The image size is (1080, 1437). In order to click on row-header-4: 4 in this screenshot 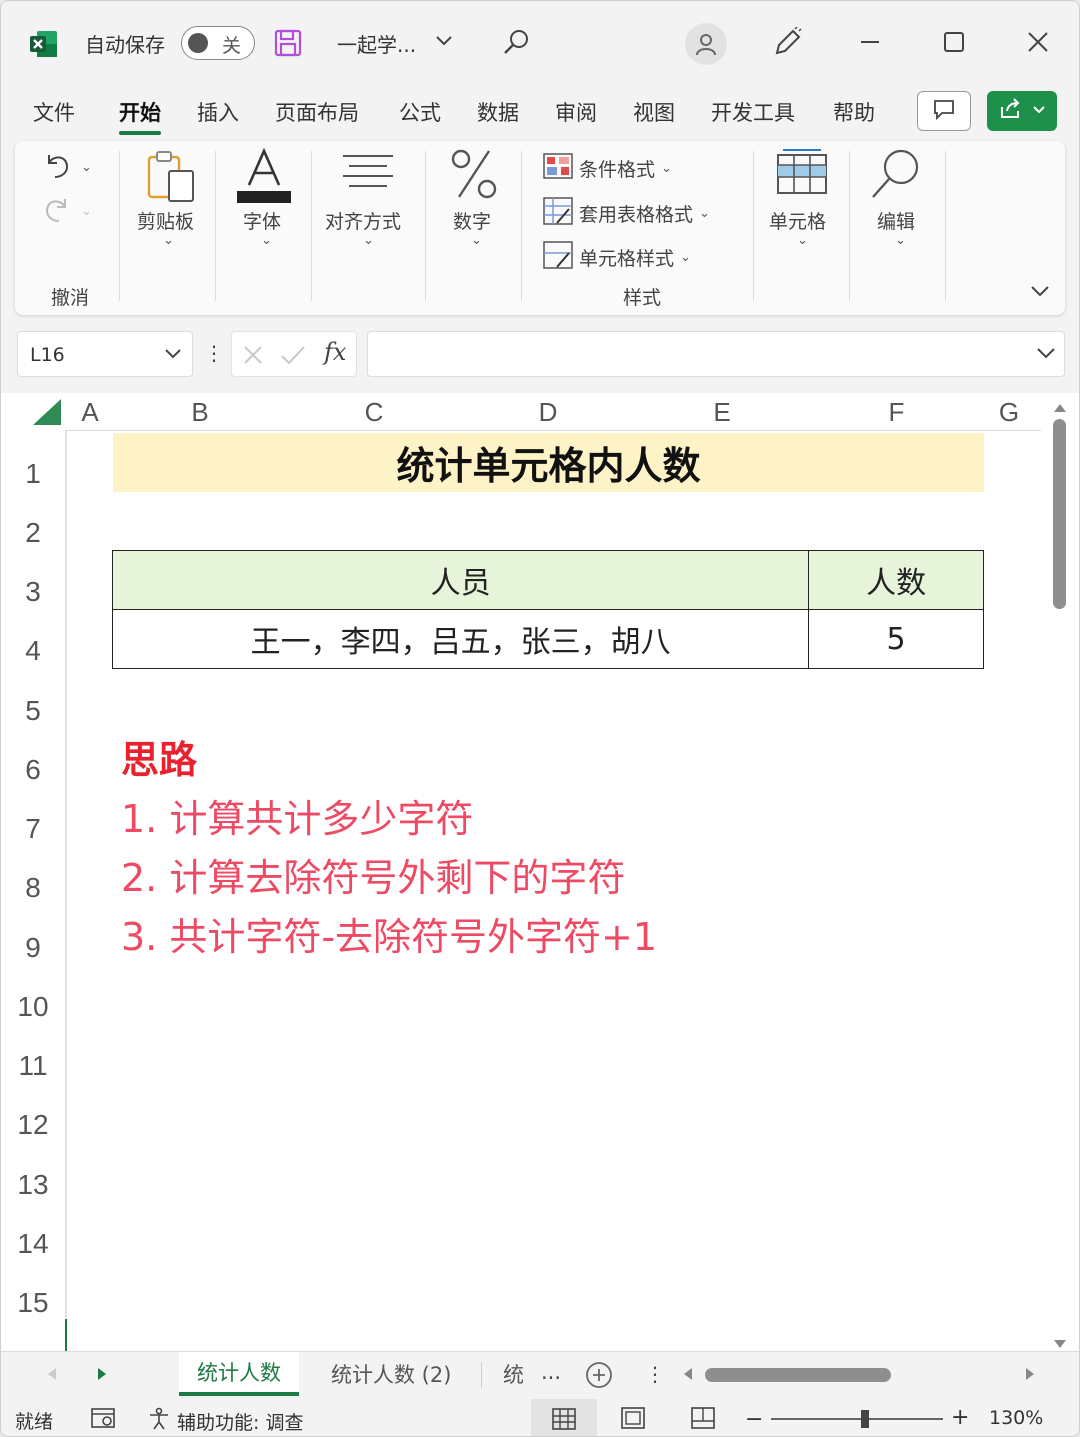, I will do `click(33, 650)`.